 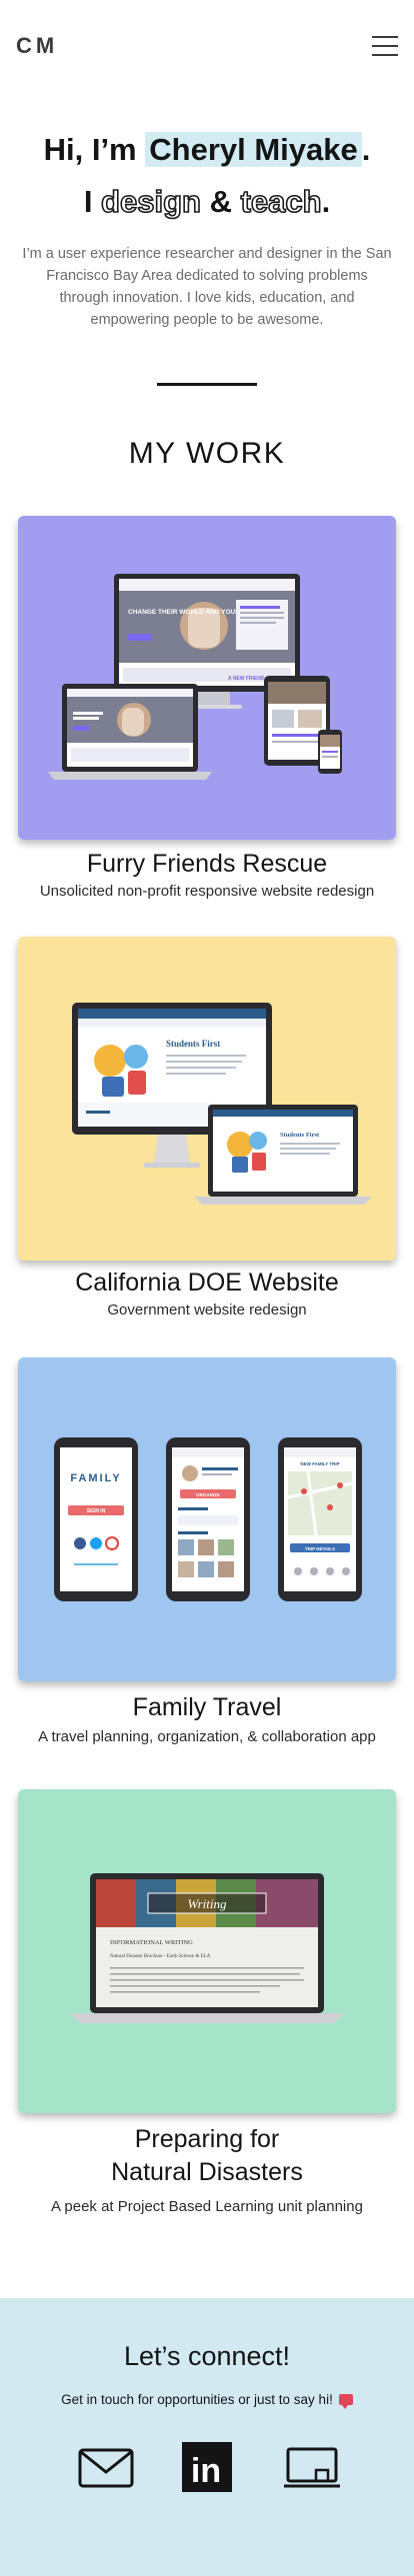 What do you see at coordinates (345, 2401) in the screenshot?
I see `speech-bubble-icon` at bounding box center [345, 2401].